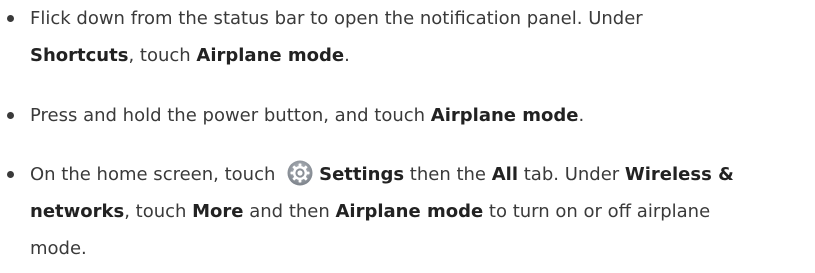  I want to click on bold-wireless: Wireless &, so click(679, 174).